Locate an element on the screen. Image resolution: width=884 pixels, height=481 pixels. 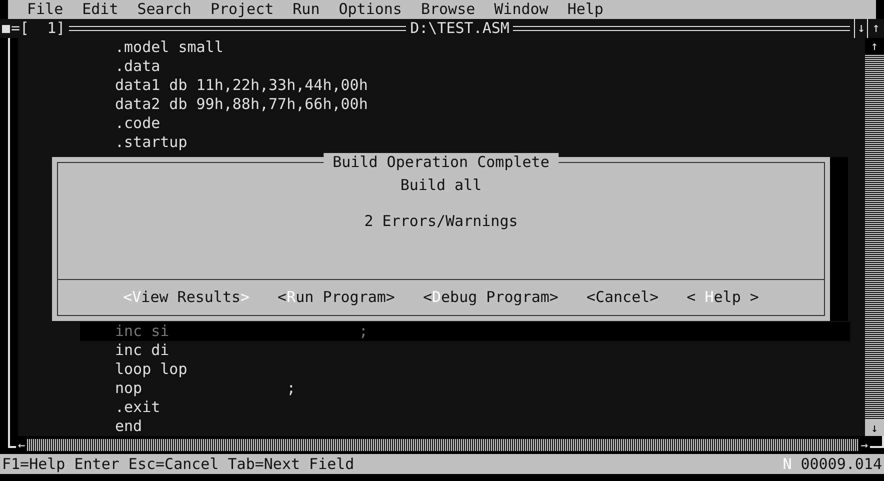
window-frame-corner is located at coordinates (877, 442).